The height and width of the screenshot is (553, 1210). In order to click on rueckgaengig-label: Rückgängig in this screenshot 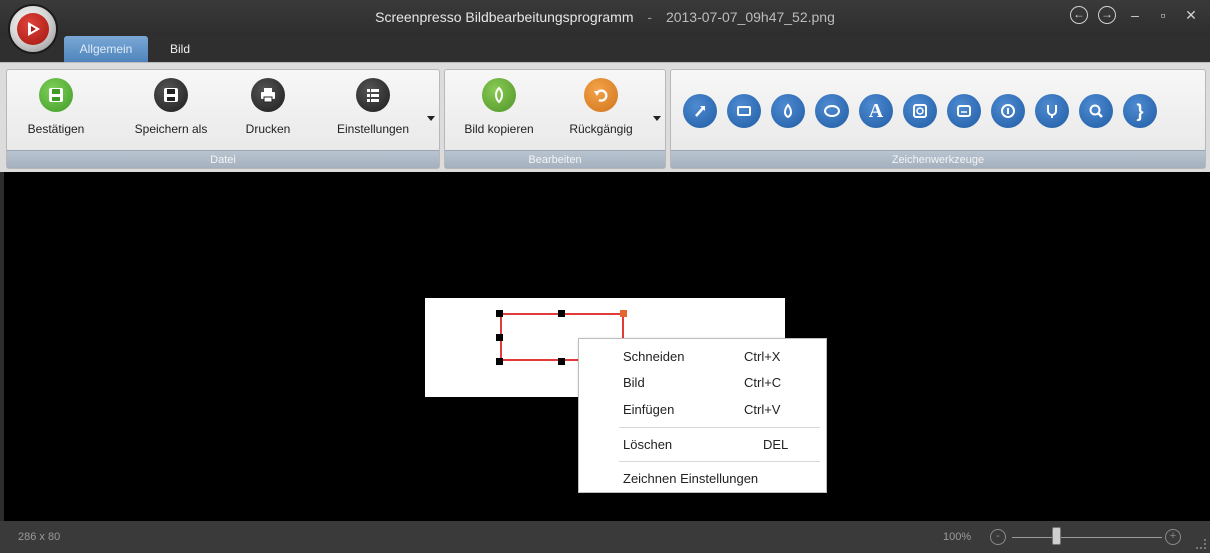, I will do `click(601, 129)`.